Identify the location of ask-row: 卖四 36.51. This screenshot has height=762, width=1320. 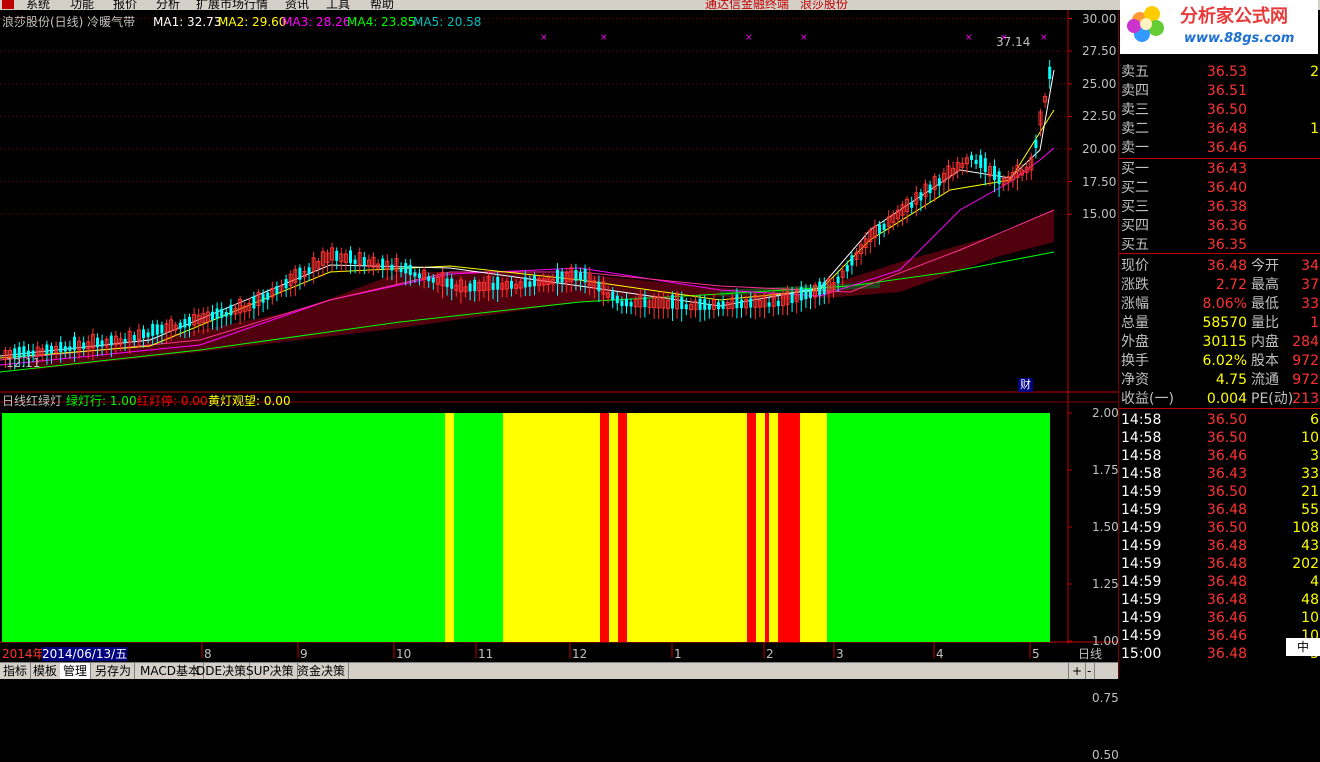
(1219, 91).